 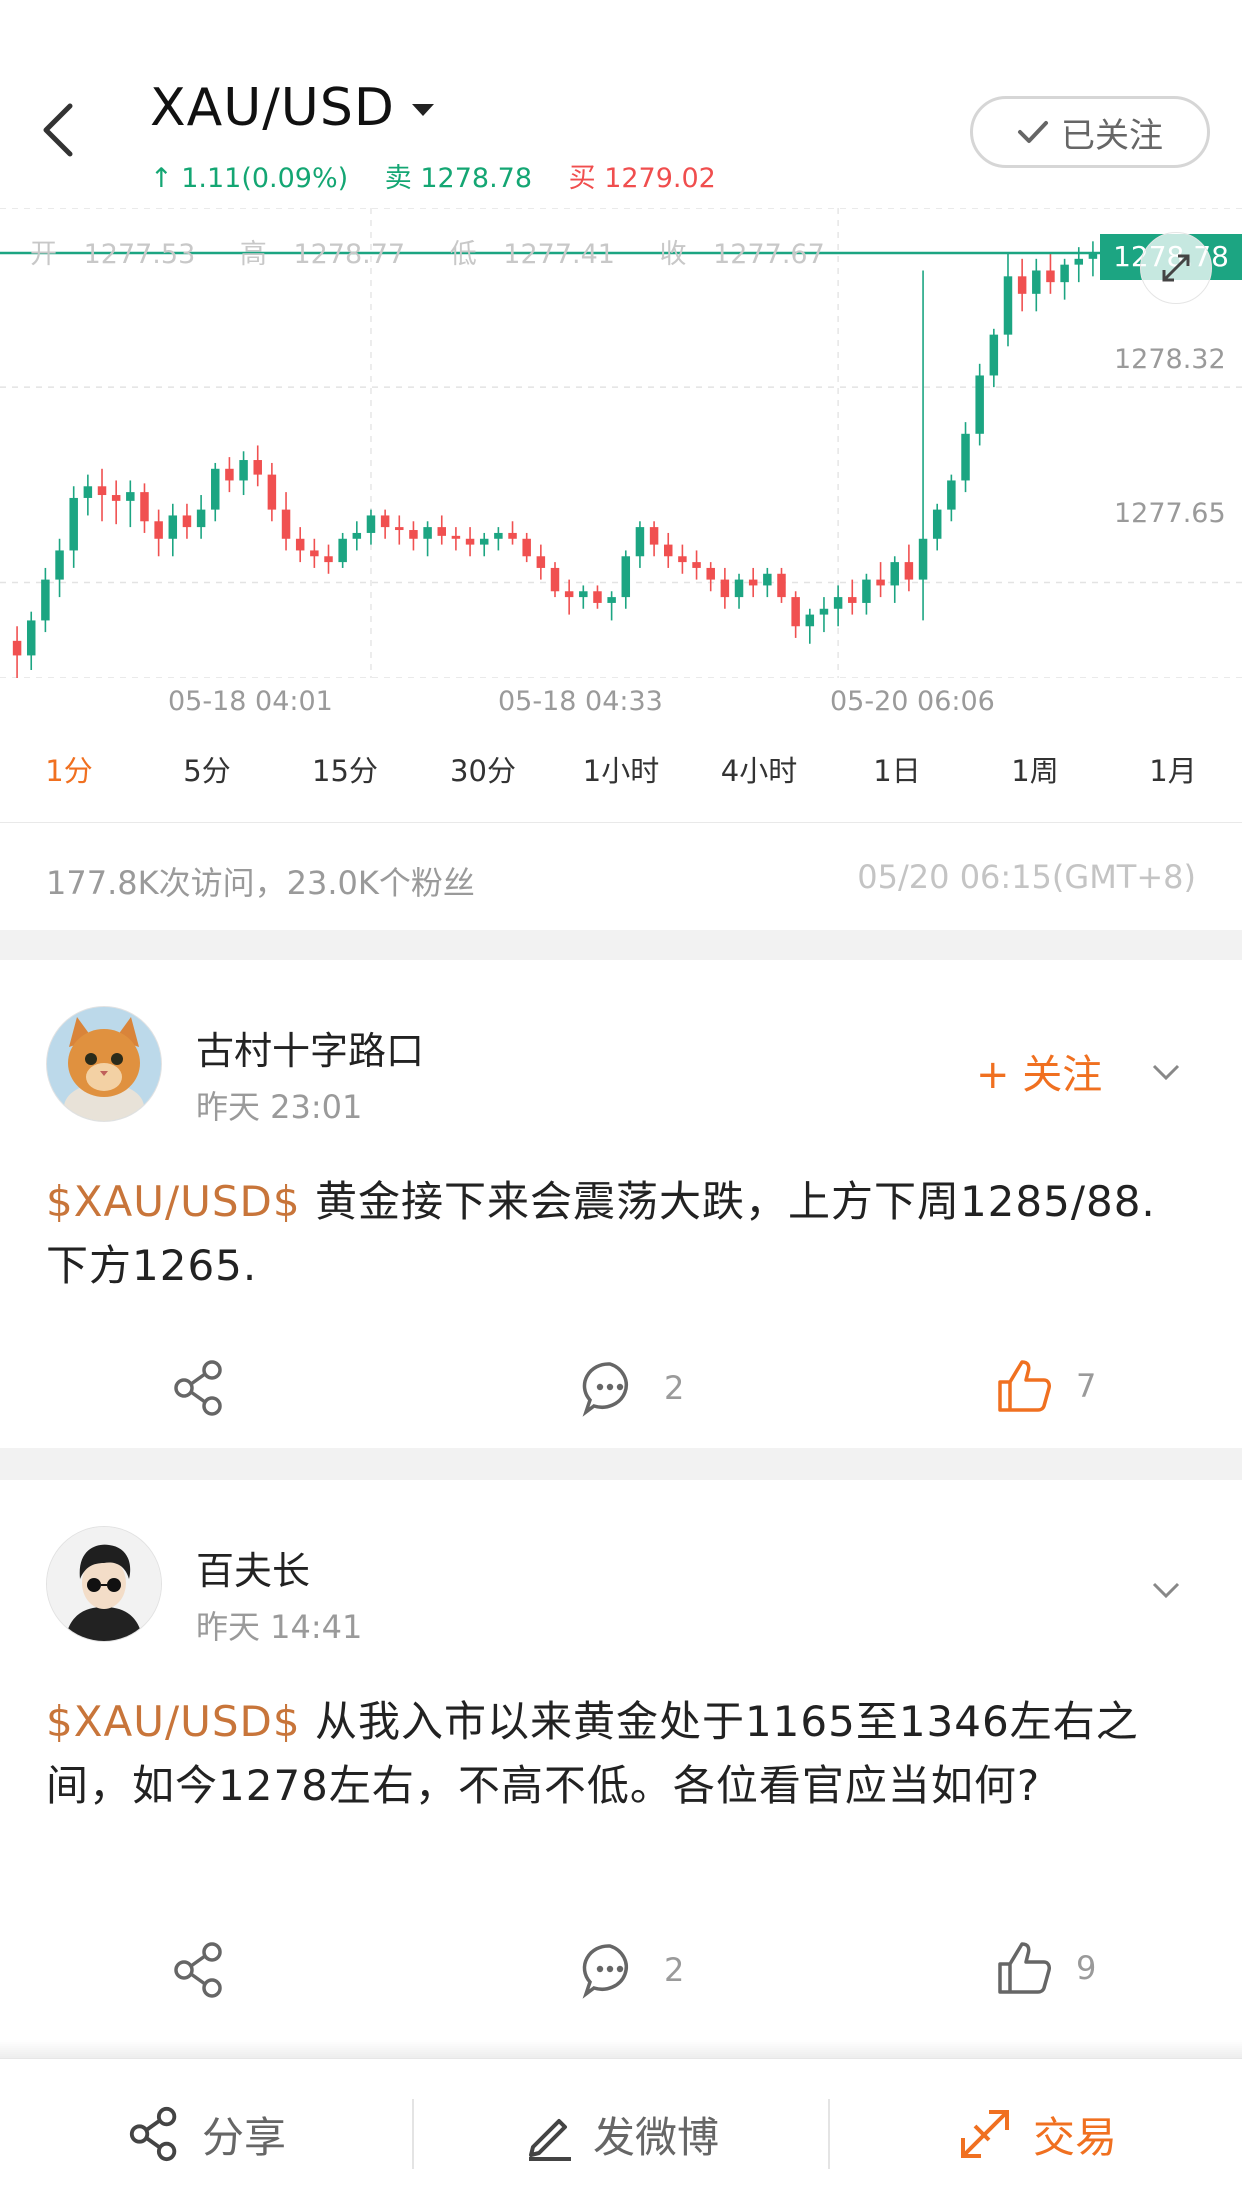 What do you see at coordinates (984, 2134) in the screenshot?
I see `trade-arrows-icon` at bounding box center [984, 2134].